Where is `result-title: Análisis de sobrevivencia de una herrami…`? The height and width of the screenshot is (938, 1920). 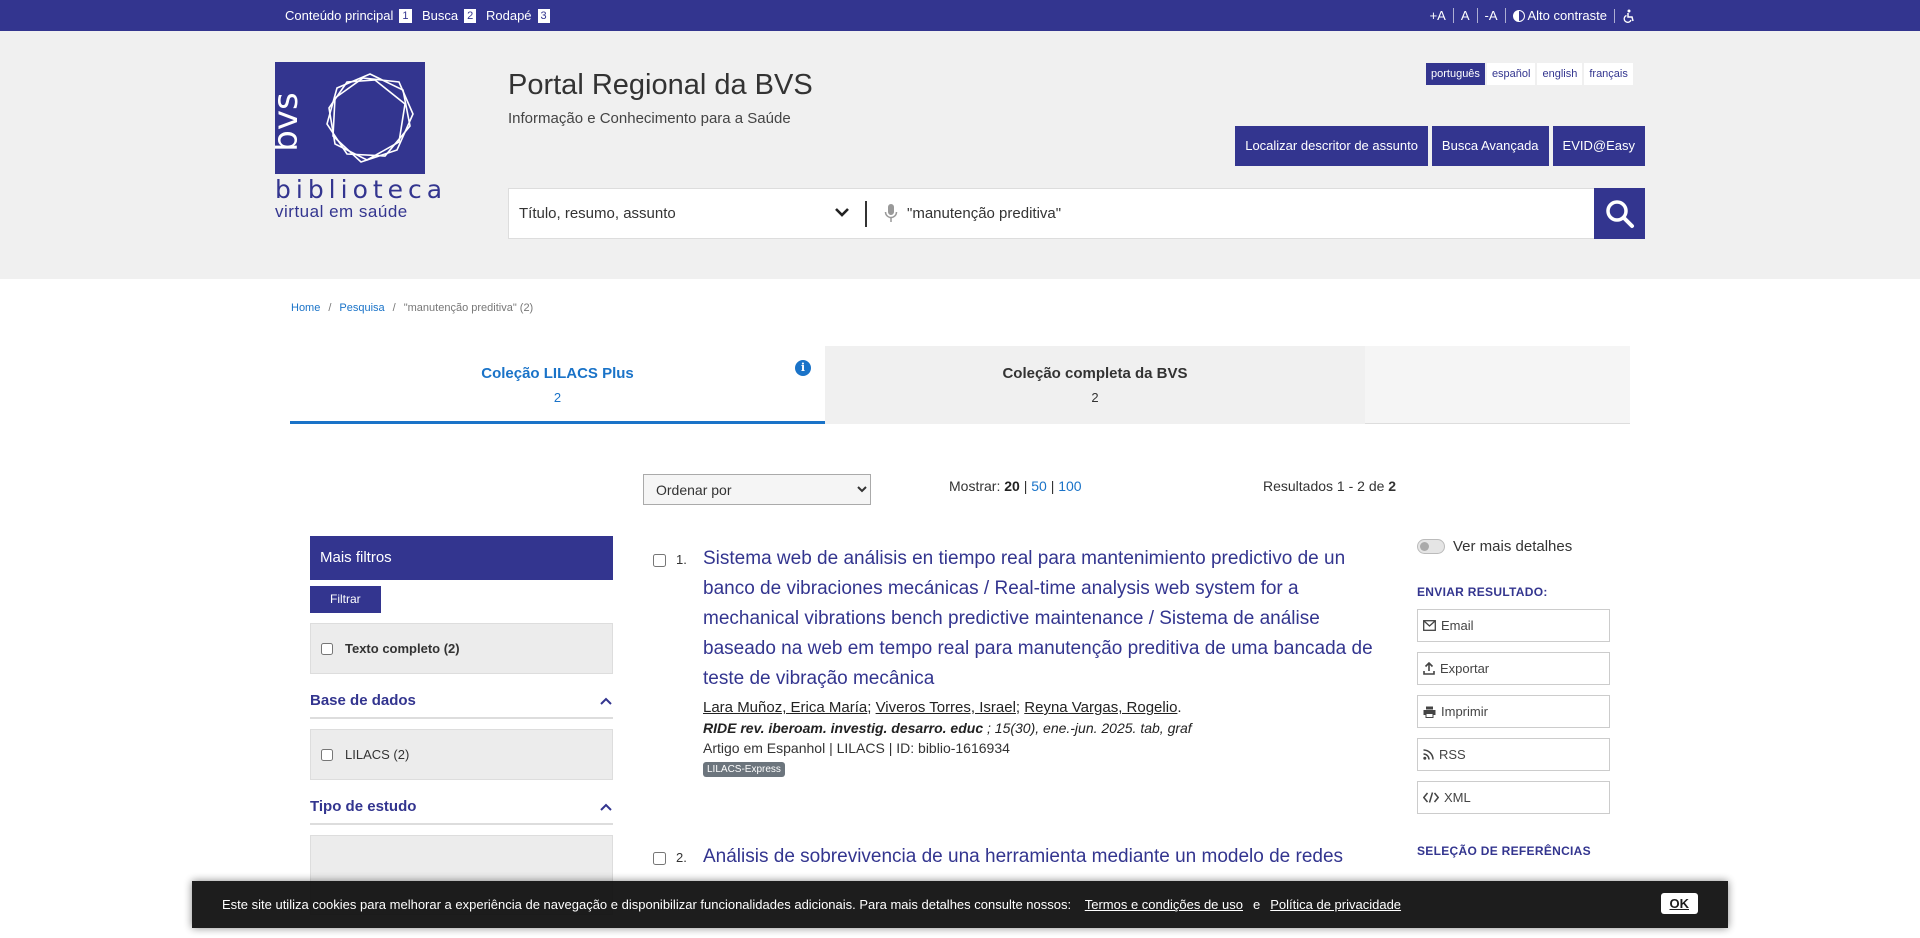 result-title: Análisis de sobrevivencia de una herrami… is located at coordinates (1038, 857).